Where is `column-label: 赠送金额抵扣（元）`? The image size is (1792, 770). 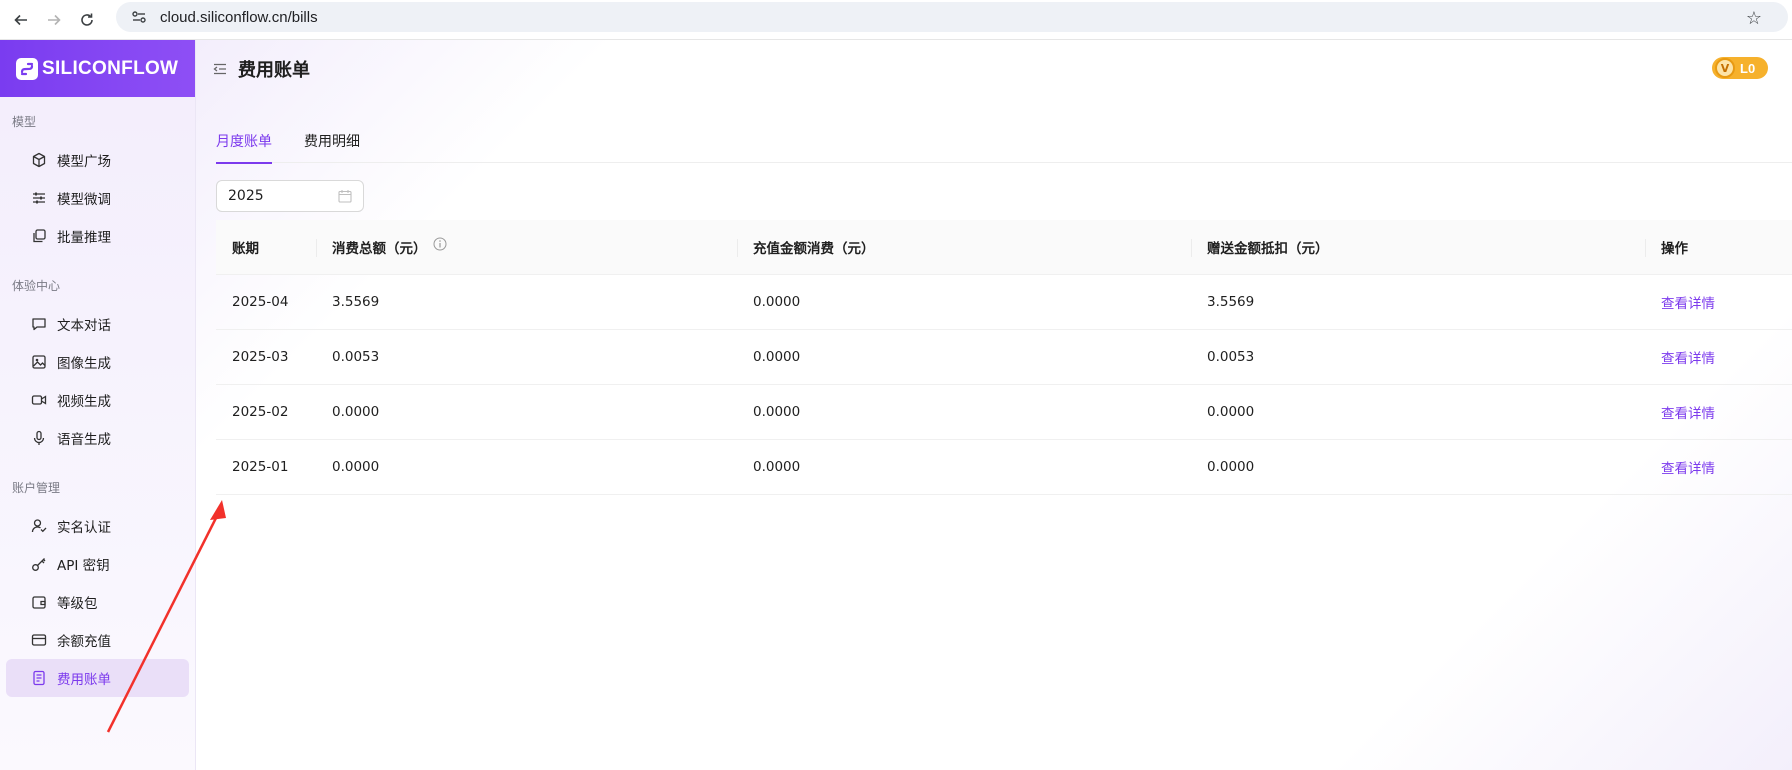
column-label: 赠送金额抵扣（元） is located at coordinates (1268, 249).